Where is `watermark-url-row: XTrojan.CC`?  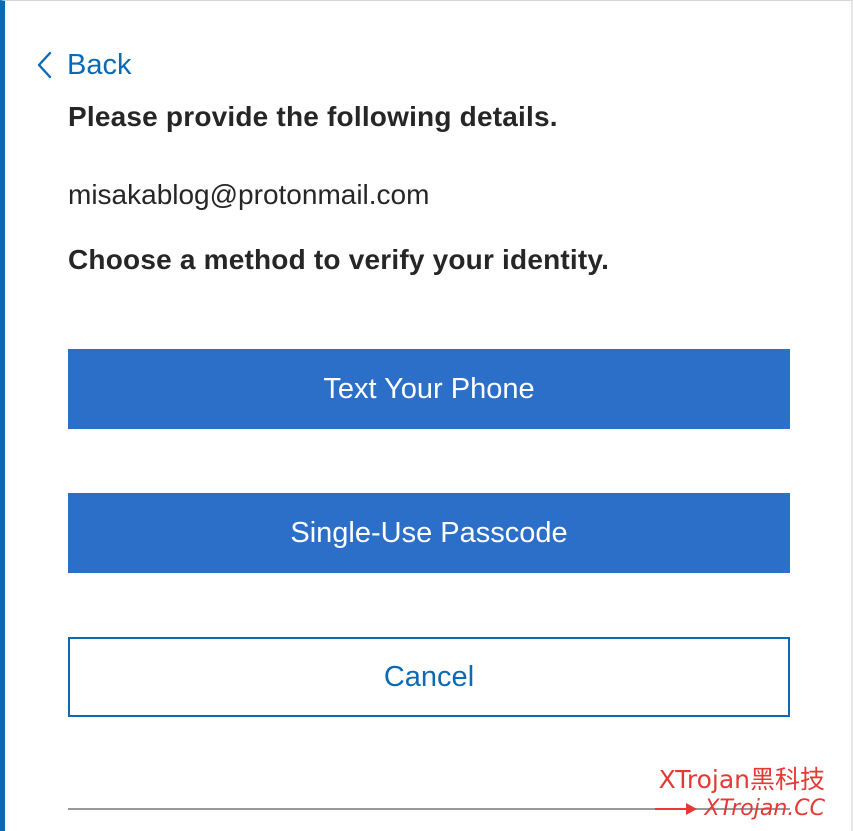
watermark-url-row: XTrojan.CC is located at coordinates (739, 809).